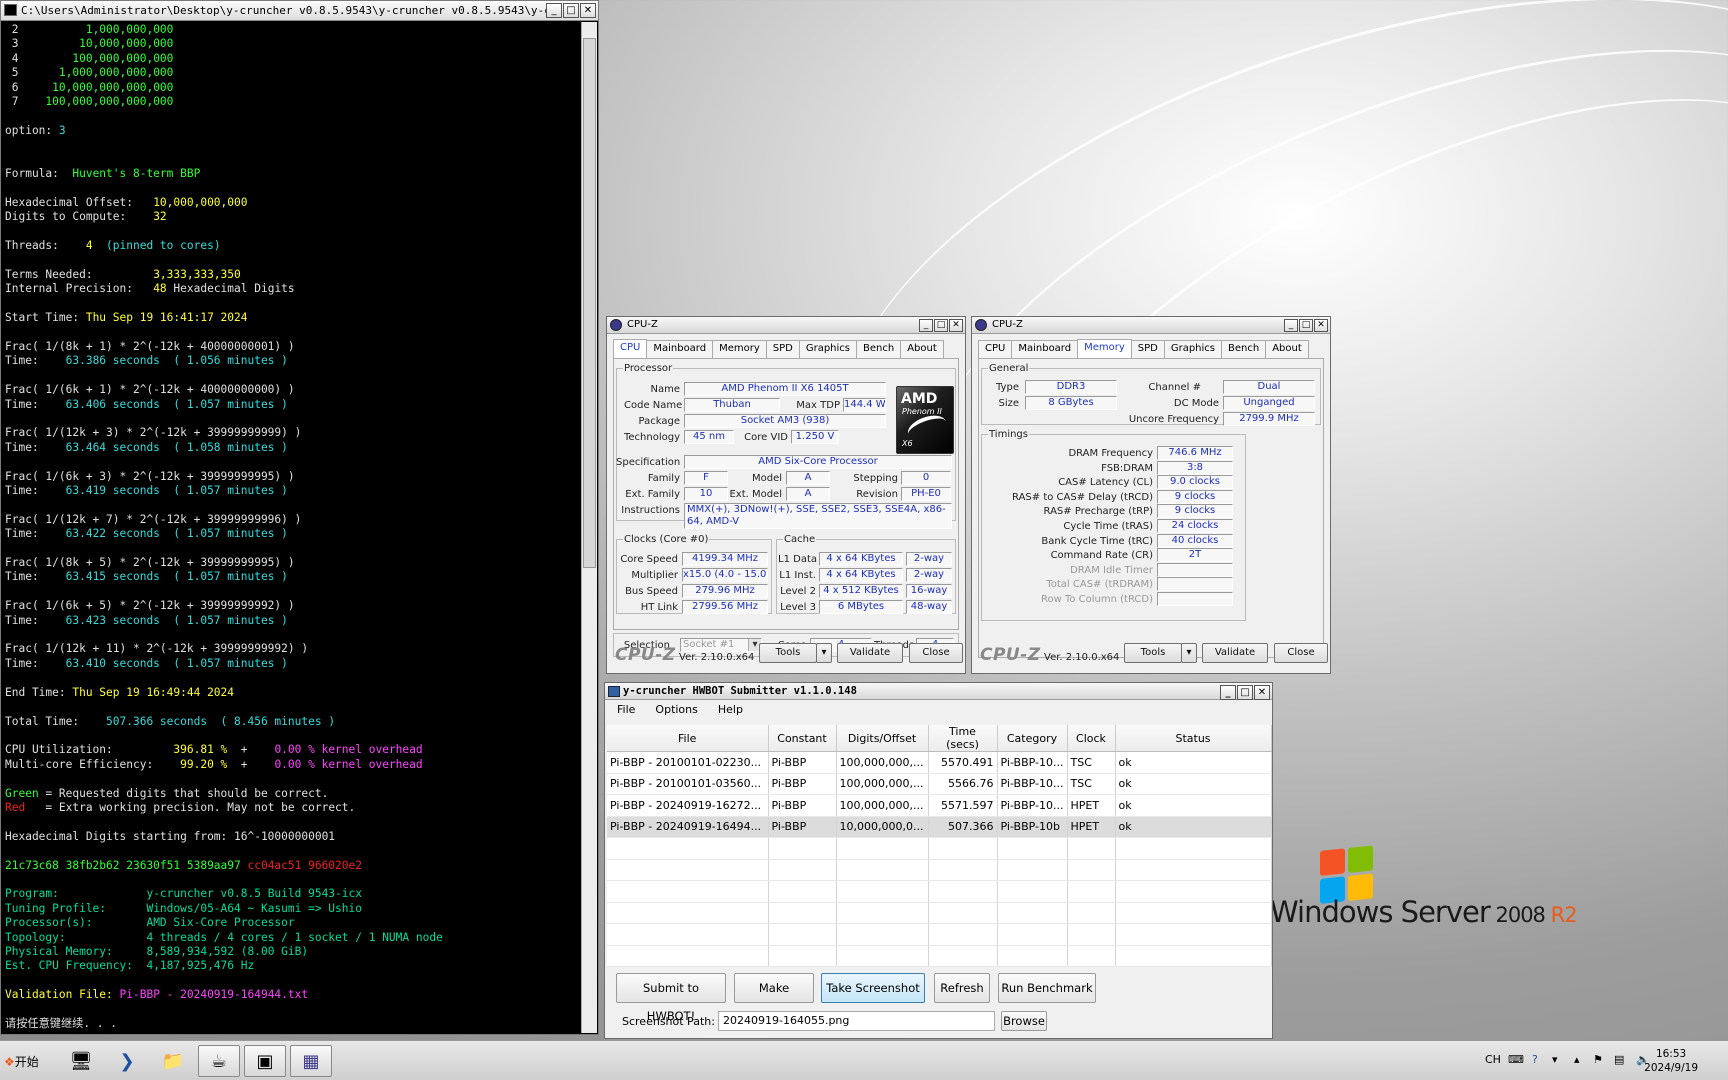 Image resolution: width=1728 pixels, height=1080 pixels. Describe the element at coordinates (1598, 1059) in the screenshot. I see `action-center-flag-icon: ⚑` at that location.